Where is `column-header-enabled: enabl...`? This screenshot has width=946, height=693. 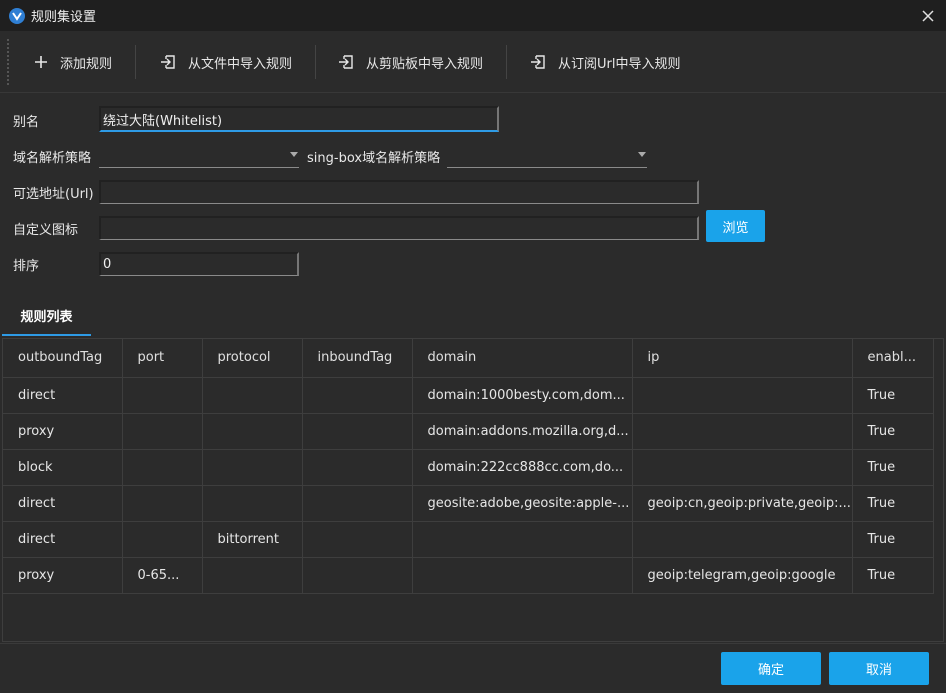
column-header-enabled: enabl... is located at coordinates (893, 358).